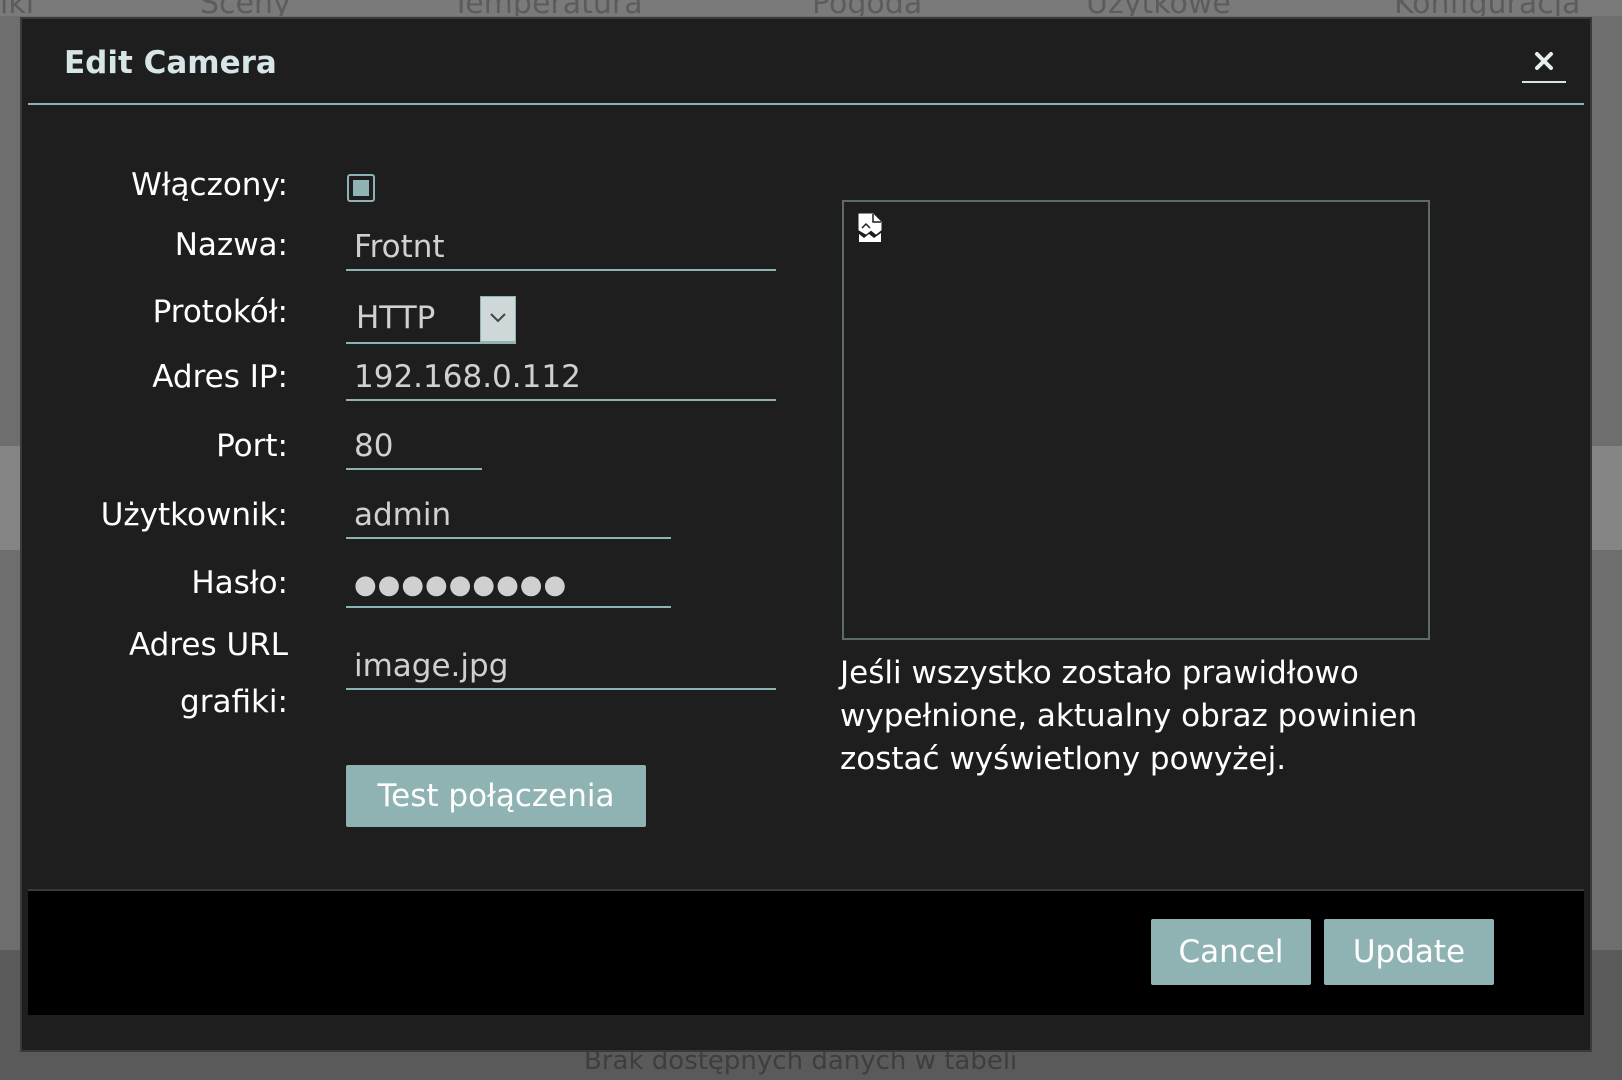 This screenshot has height=1080, width=1622. Describe the element at coordinates (1231, 952) in the screenshot. I see `cancel-button: Cancel` at that location.